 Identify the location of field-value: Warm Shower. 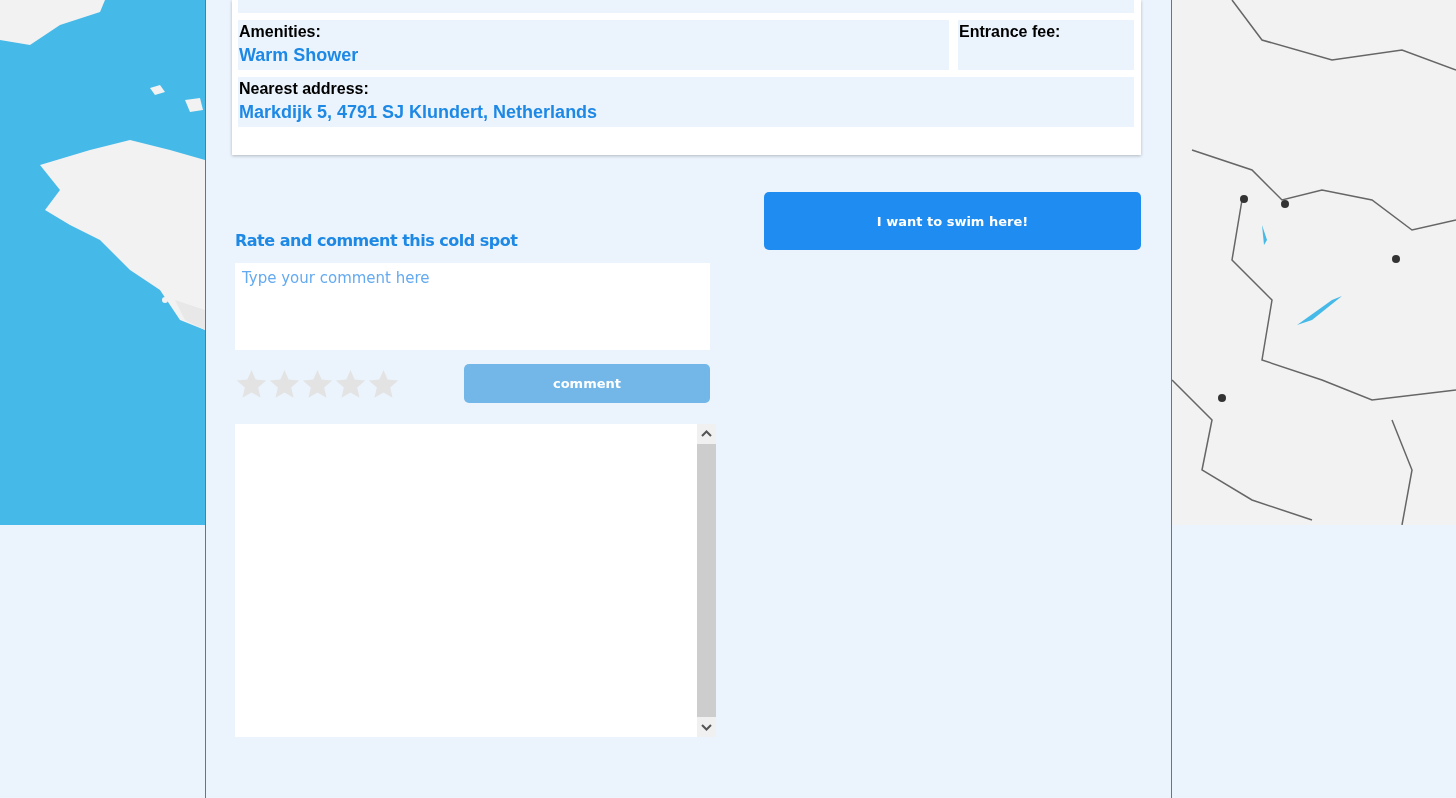
(299, 55).